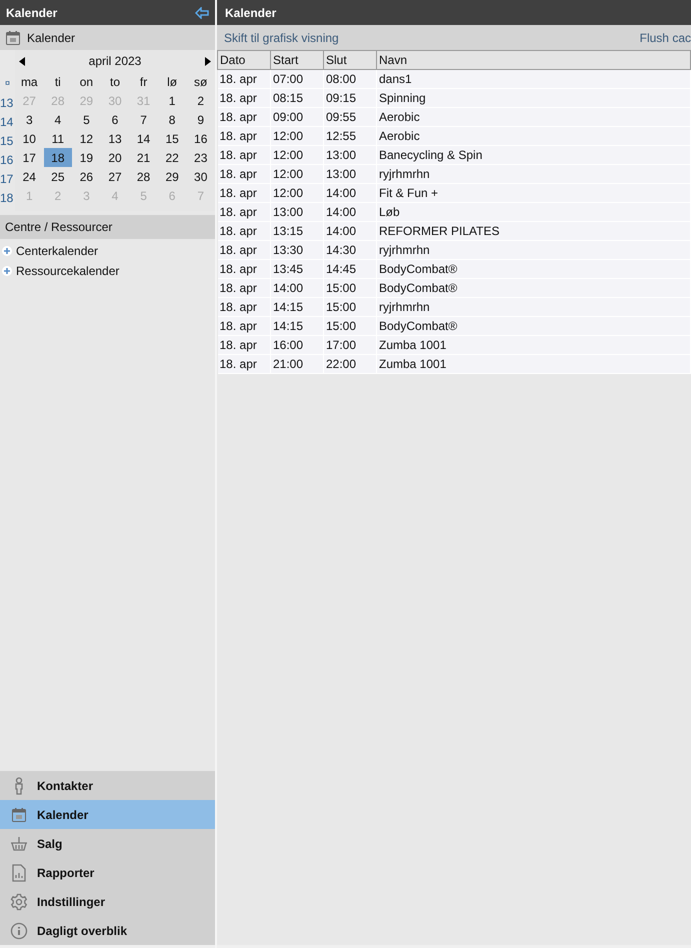 Image resolution: width=691 pixels, height=948 pixels. I want to click on month-label: april 2023, so click(115, 61).